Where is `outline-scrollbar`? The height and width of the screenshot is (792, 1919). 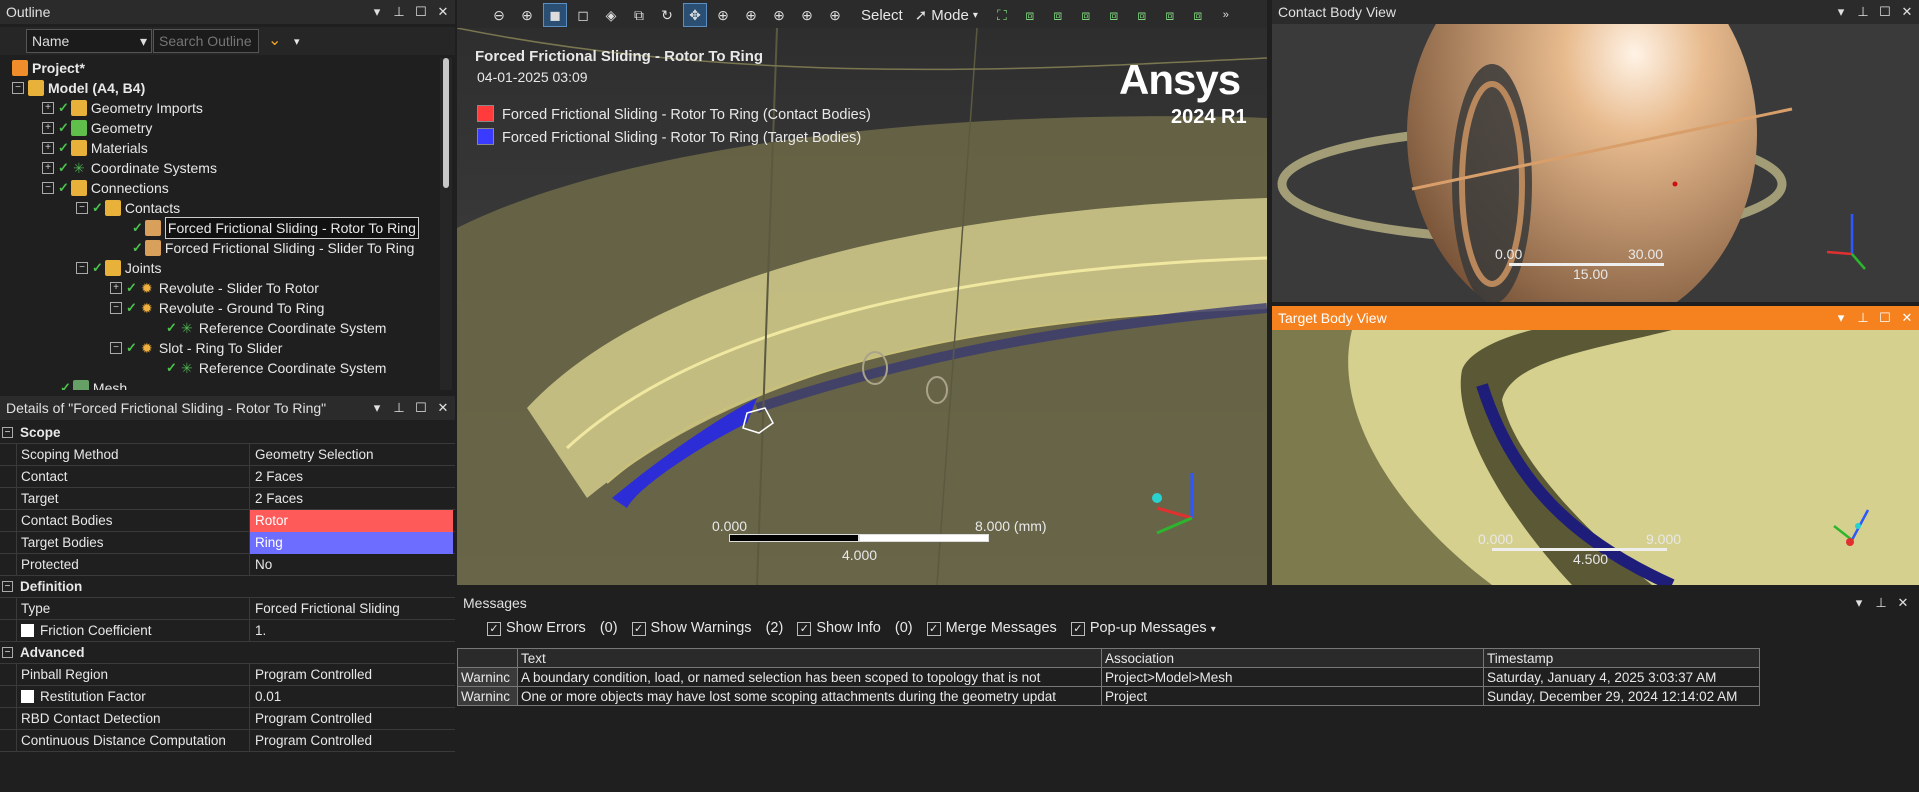 outline-scrollbar is located at coordinates (446, 224).